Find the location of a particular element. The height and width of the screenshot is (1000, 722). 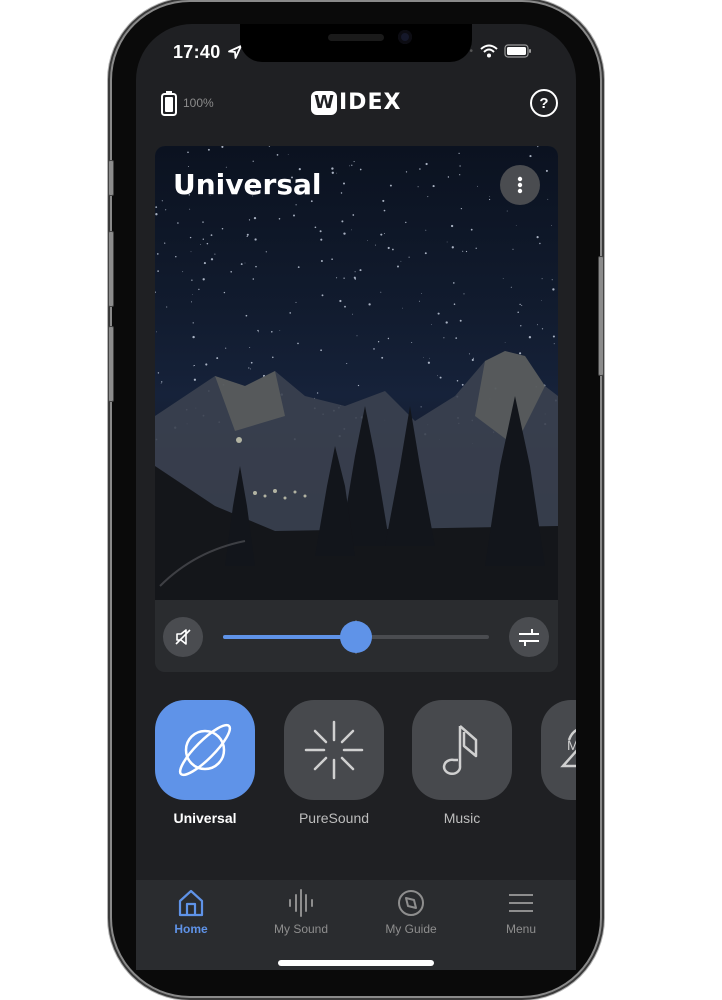

power-button is located at coordinates (601, 316).